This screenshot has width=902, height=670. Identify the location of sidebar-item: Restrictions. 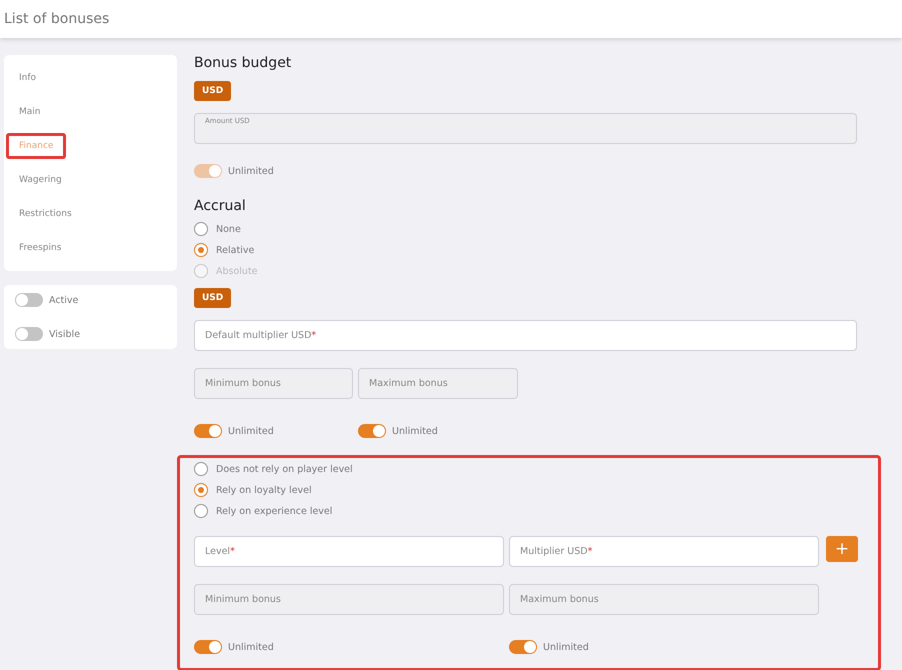
(45, 214).